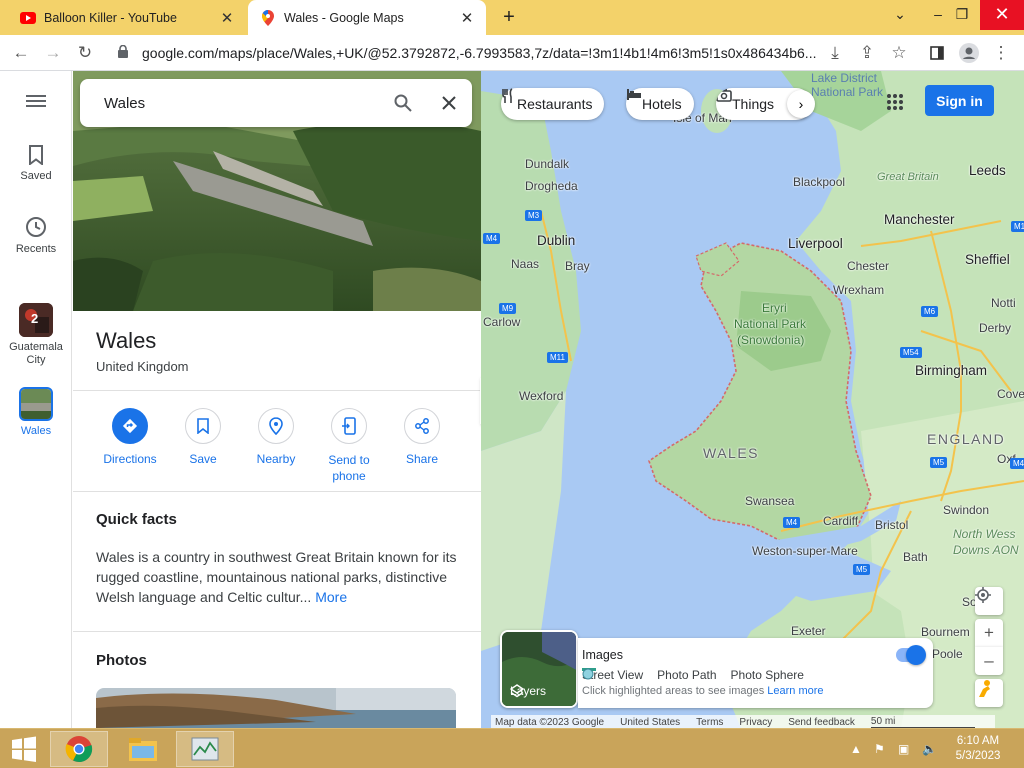  What do you see at coordinates (130, 459) in the screenshot?
I see `directions-label: Directions` at bounding box center [130, 459].